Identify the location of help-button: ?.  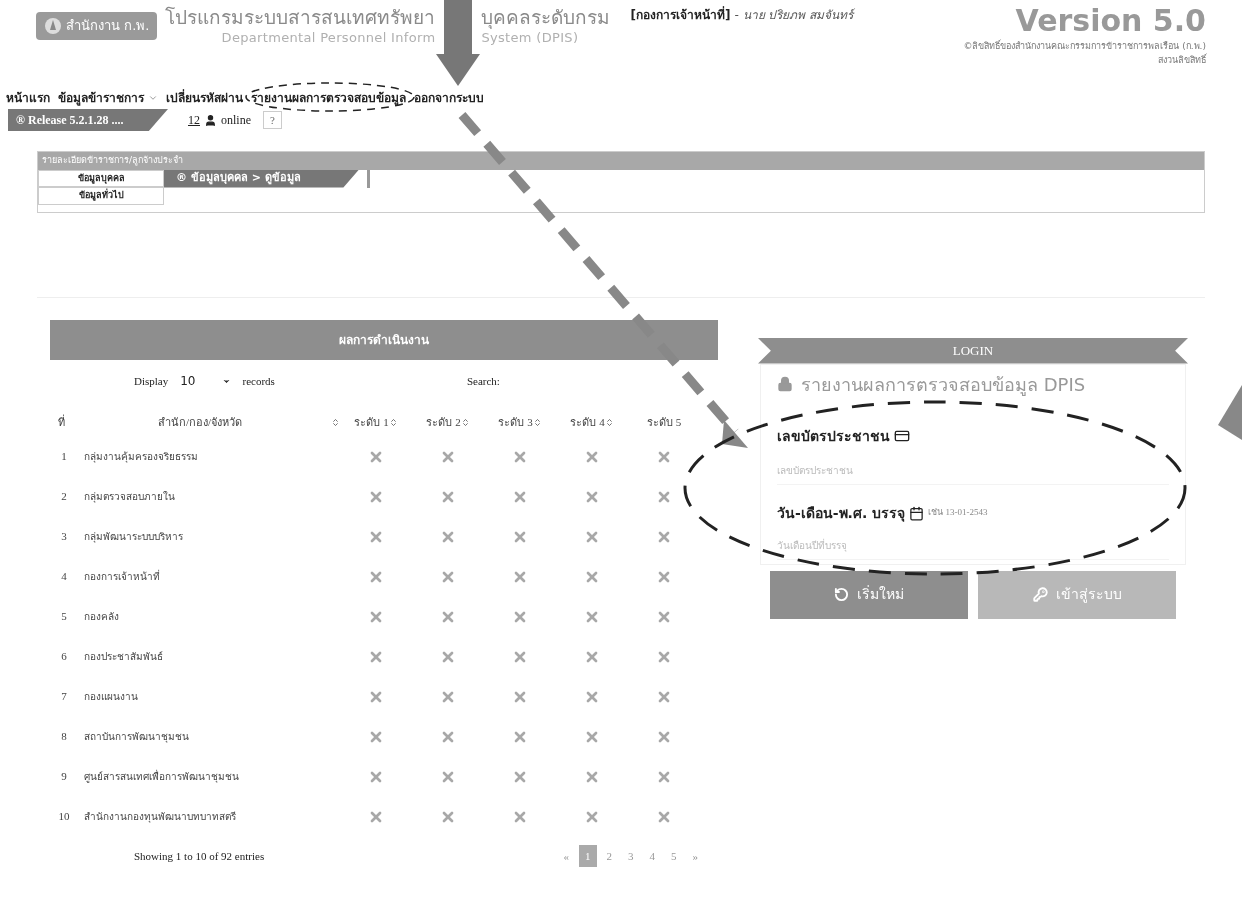
(272, 120).